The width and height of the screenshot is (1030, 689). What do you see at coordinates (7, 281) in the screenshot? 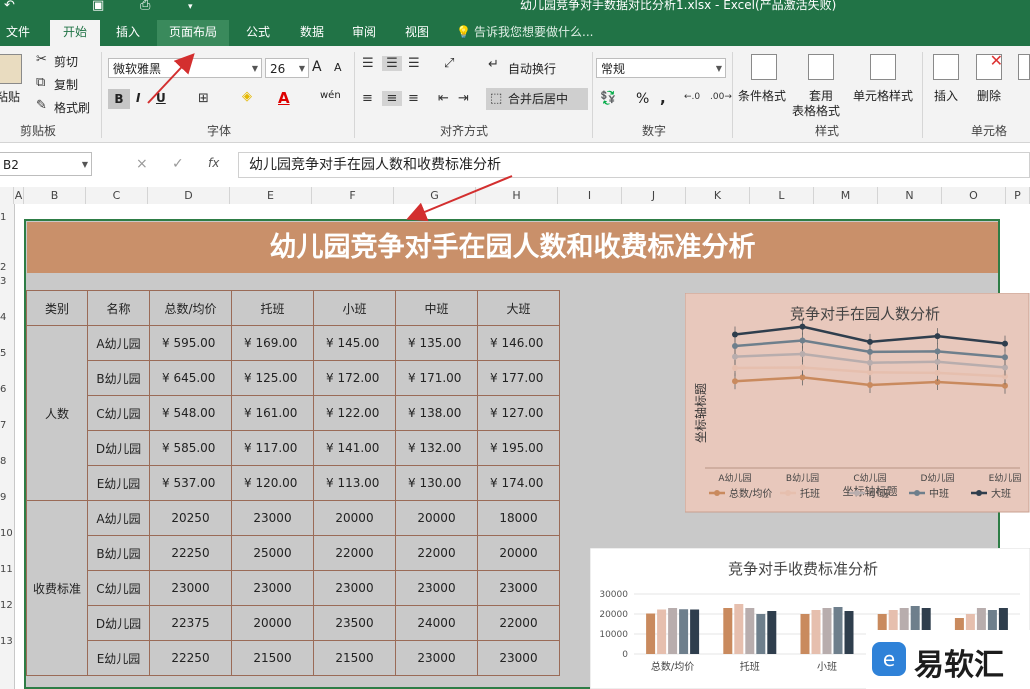
I see `row-header: 3` at bounding box center [7, 281].